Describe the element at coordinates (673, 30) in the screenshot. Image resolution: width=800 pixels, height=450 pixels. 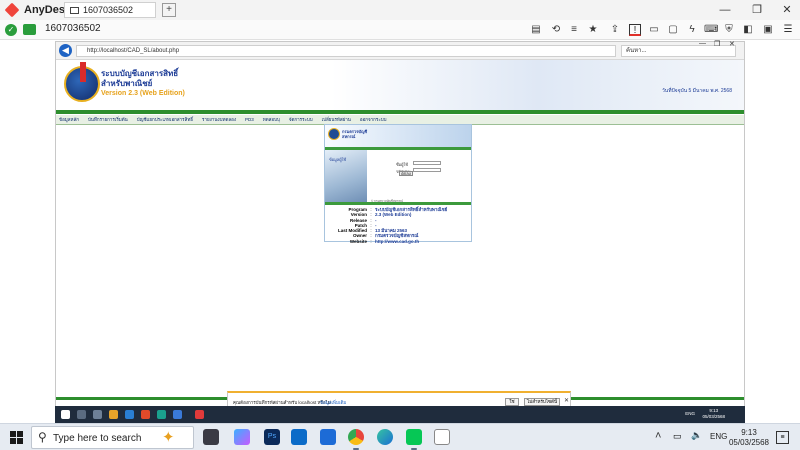
I see `message-icon: ▢` at that location.